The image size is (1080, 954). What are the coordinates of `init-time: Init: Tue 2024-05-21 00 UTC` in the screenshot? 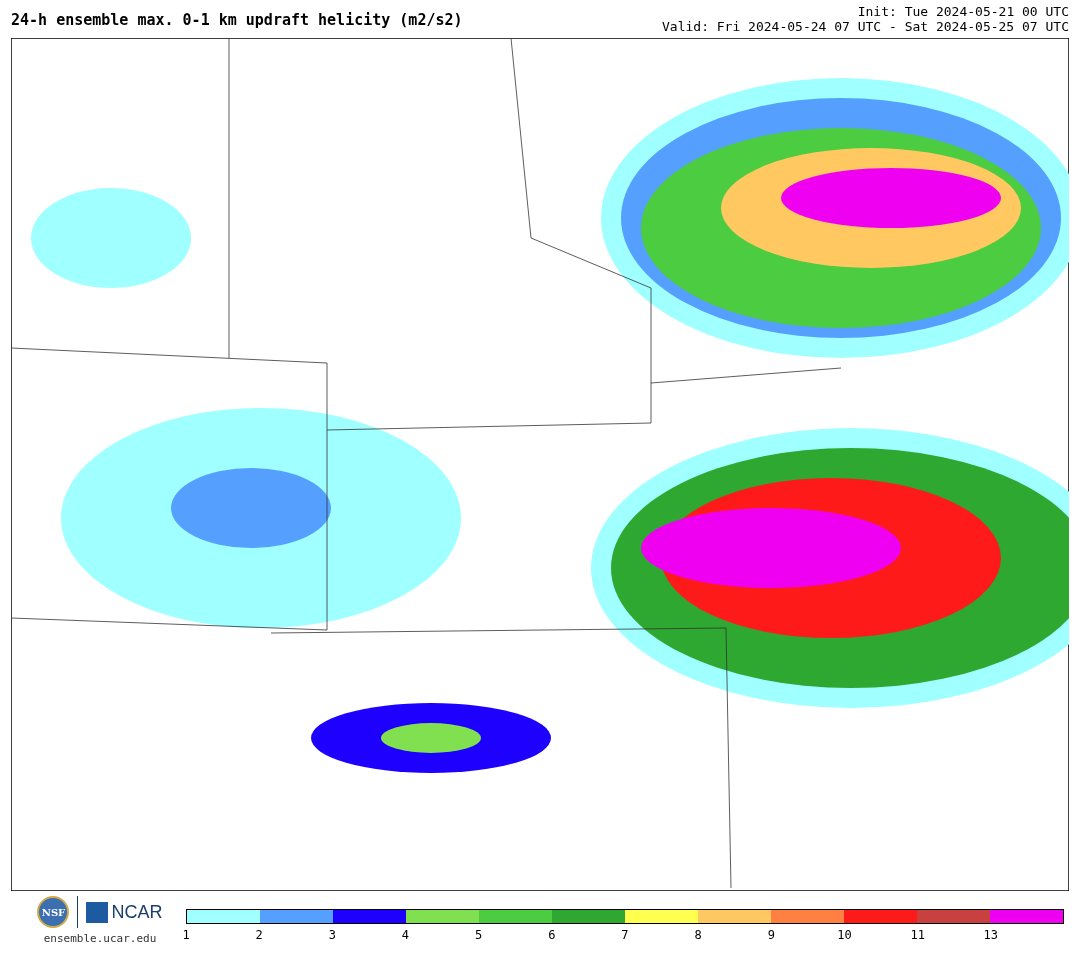 It's located at (963, 11).